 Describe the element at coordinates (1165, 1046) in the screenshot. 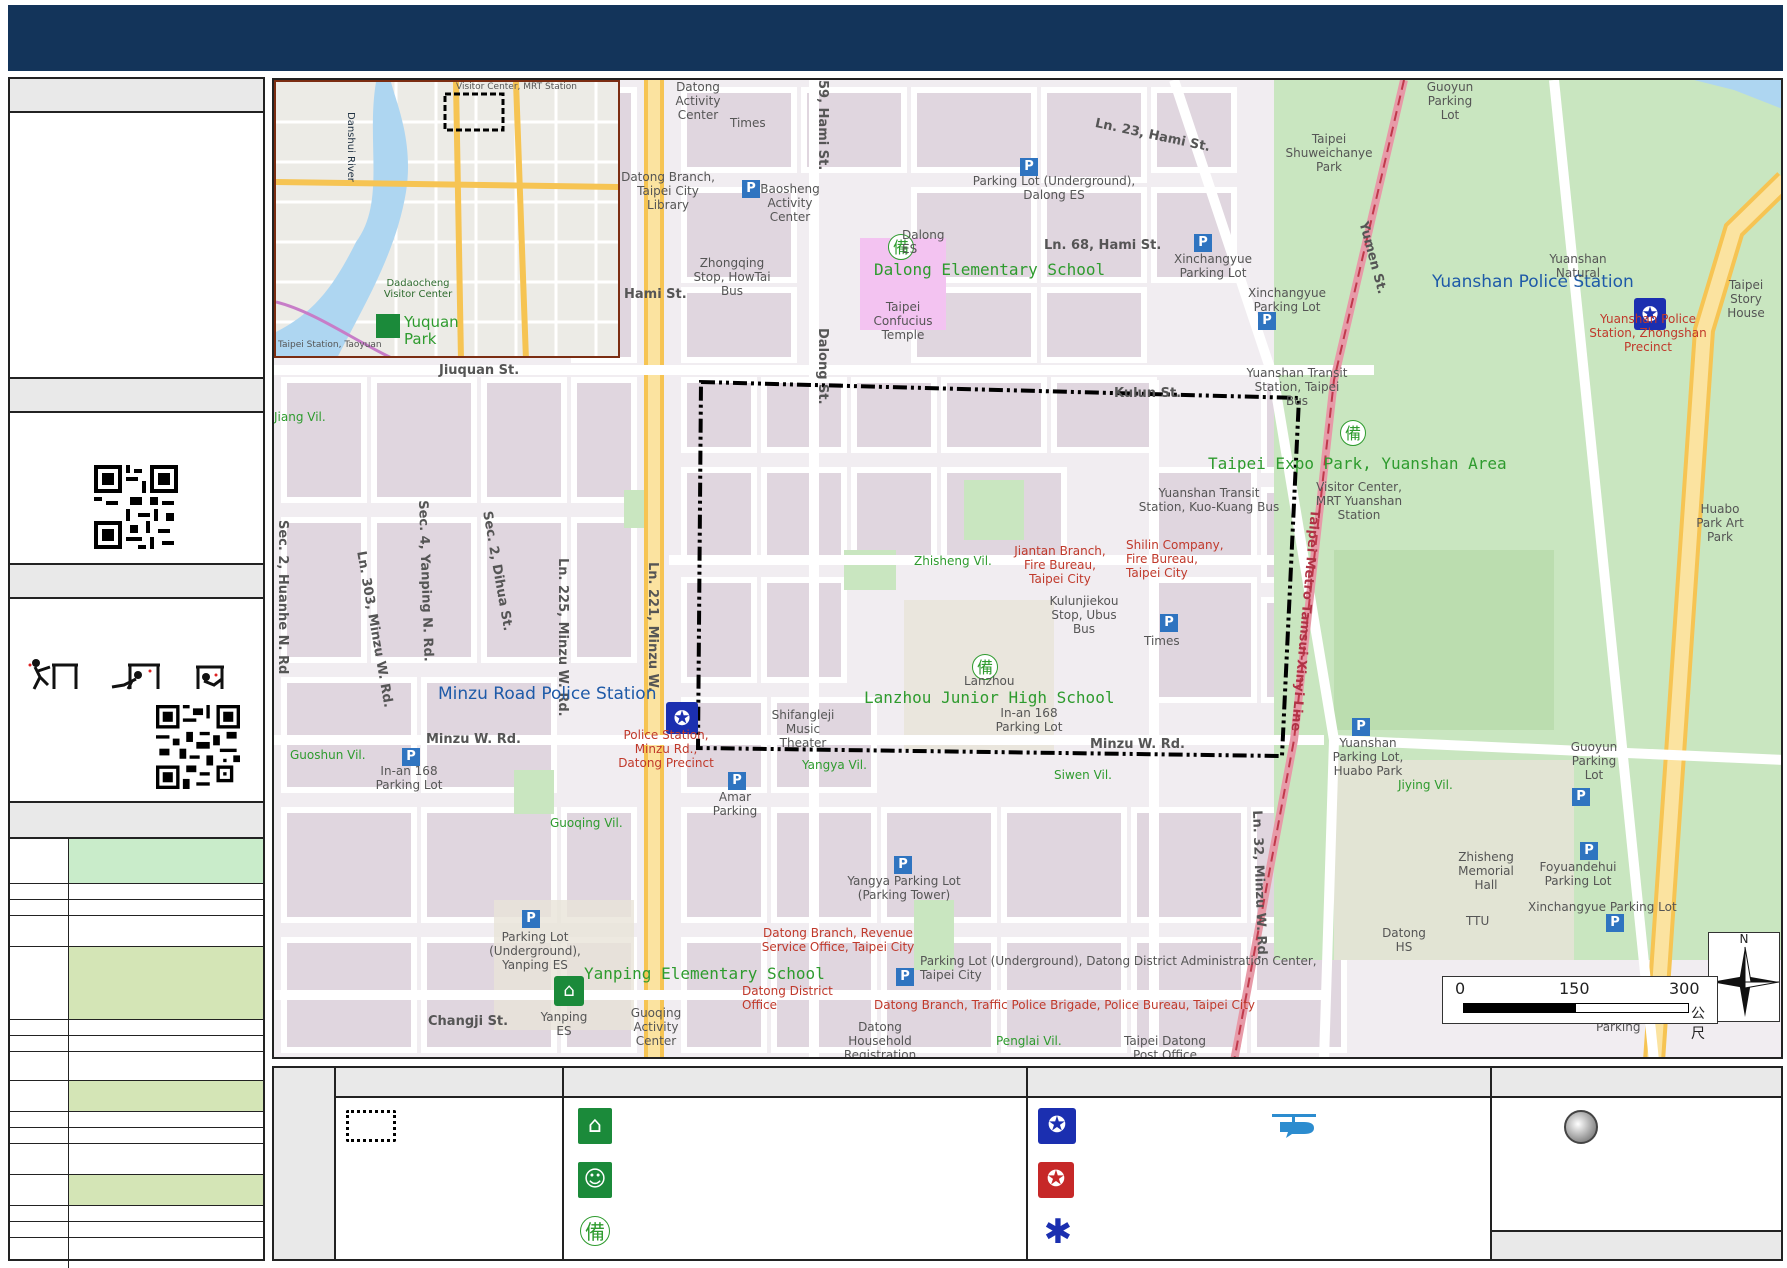

I see `poi-label: Taipei Datong Post Office` at that location.